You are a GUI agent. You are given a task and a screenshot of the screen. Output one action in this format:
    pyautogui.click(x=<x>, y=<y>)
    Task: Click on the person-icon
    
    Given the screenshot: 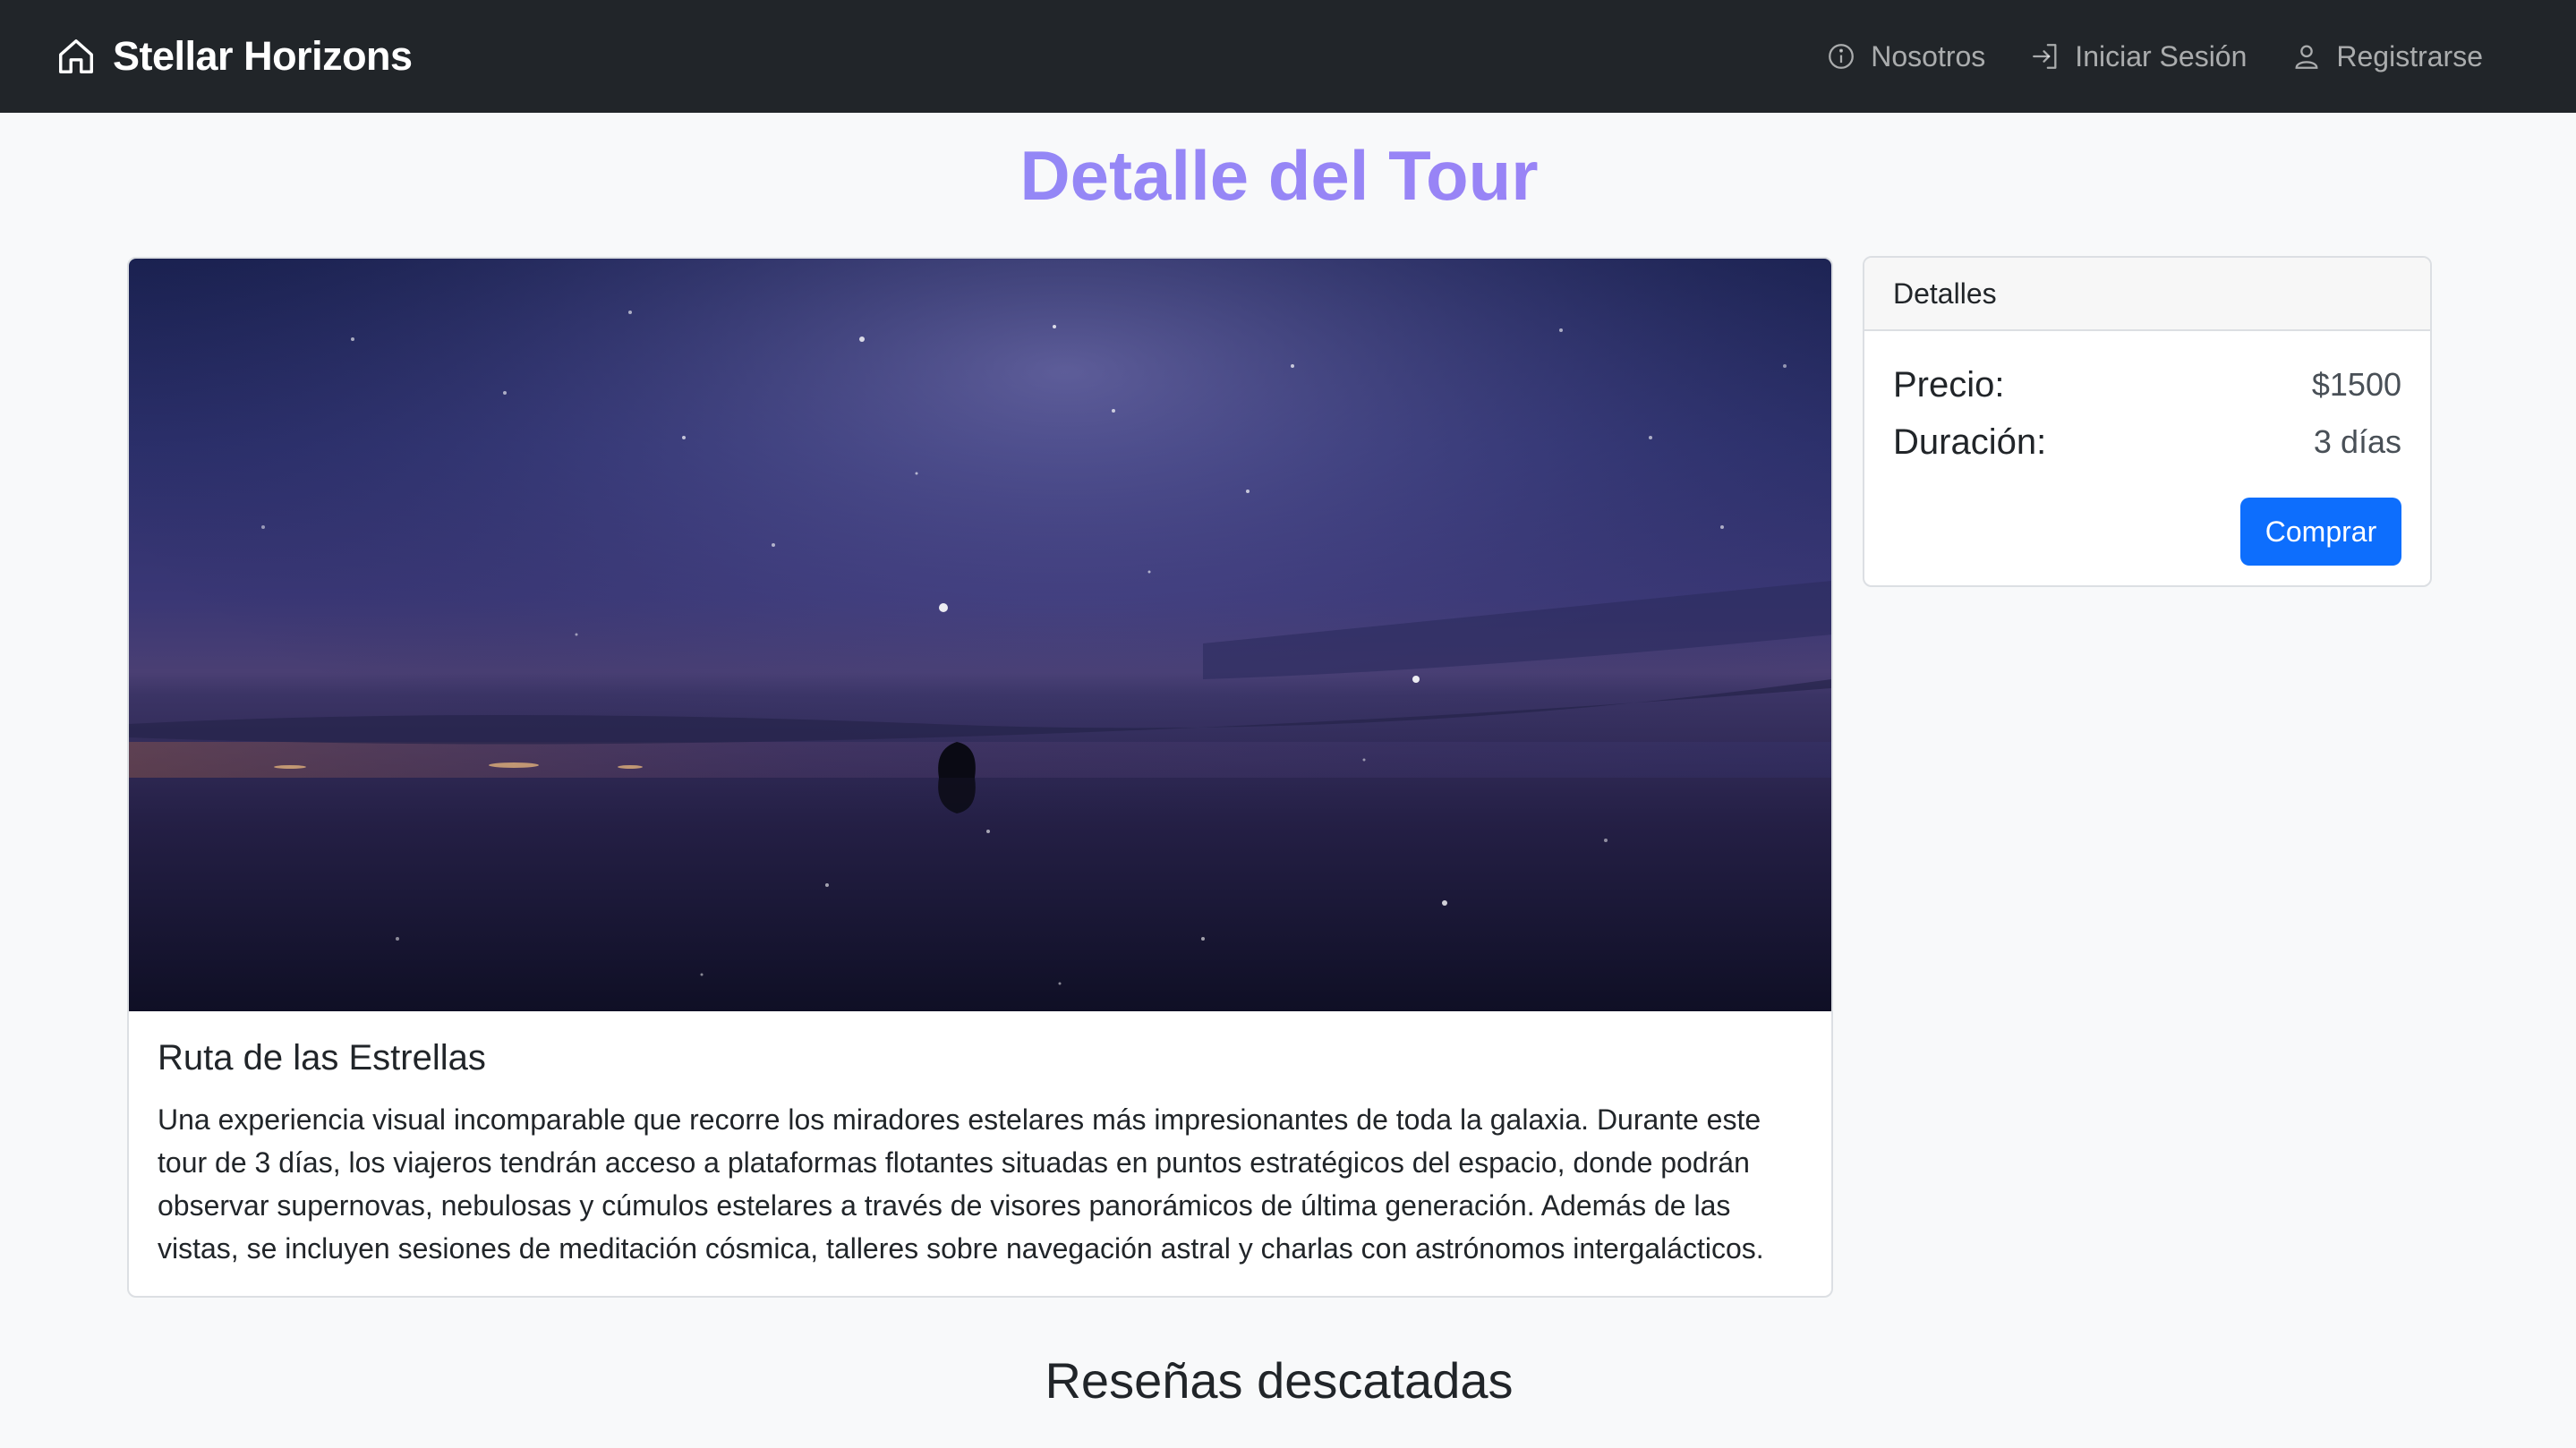 What is the action you would take?
    pyautogui.click(x=2306, y=57)
    